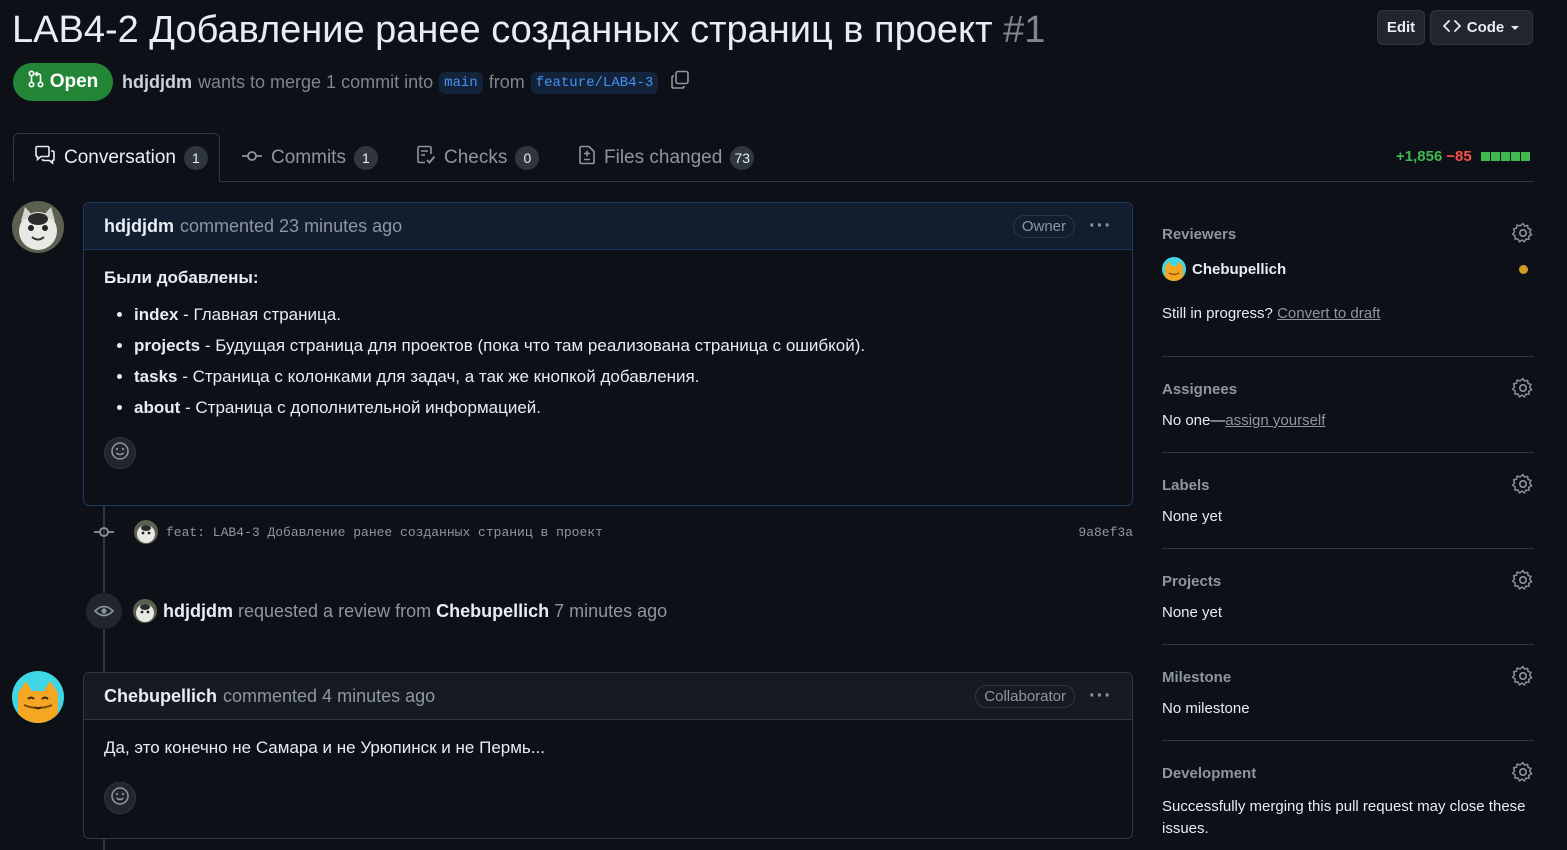  I want to click on tab-label: Commits, so click(308, 157).